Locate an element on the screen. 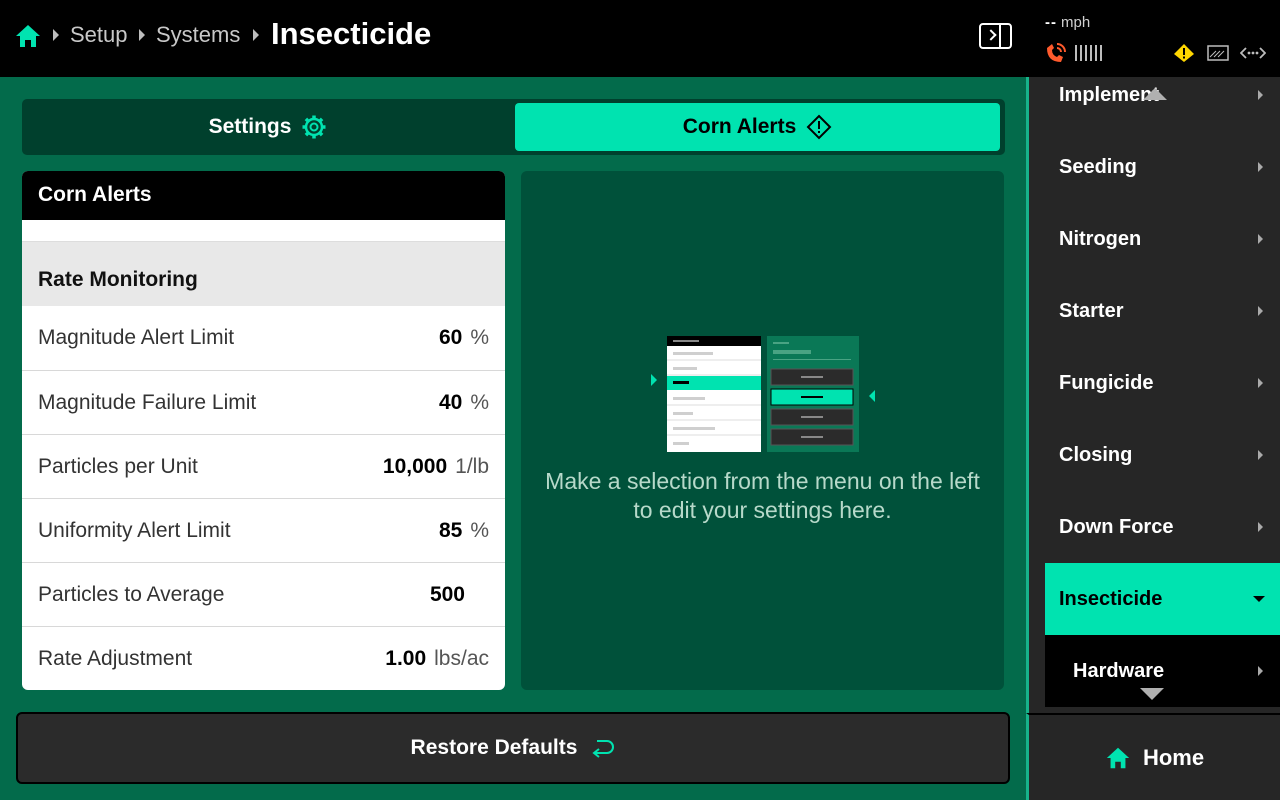 The image size is (1280, 800). row-label: Particles to Average is located at coordinates (131, 594).